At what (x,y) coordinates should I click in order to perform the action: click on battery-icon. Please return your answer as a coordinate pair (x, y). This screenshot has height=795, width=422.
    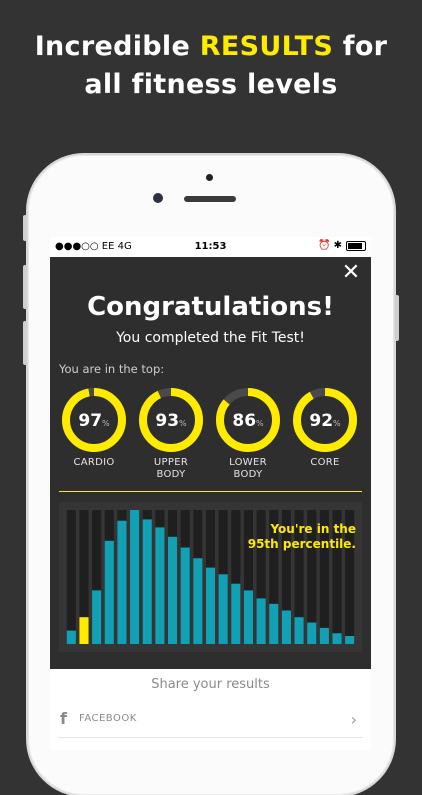
    Looking at the image, I should click on (356, 245).